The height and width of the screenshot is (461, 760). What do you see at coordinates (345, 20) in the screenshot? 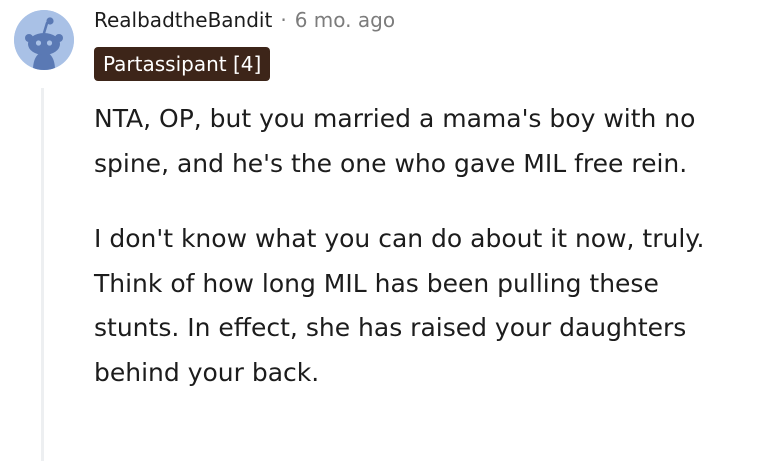
I see `comment-timestamp: 6 mo. ago` at bounding box center [345, 20].